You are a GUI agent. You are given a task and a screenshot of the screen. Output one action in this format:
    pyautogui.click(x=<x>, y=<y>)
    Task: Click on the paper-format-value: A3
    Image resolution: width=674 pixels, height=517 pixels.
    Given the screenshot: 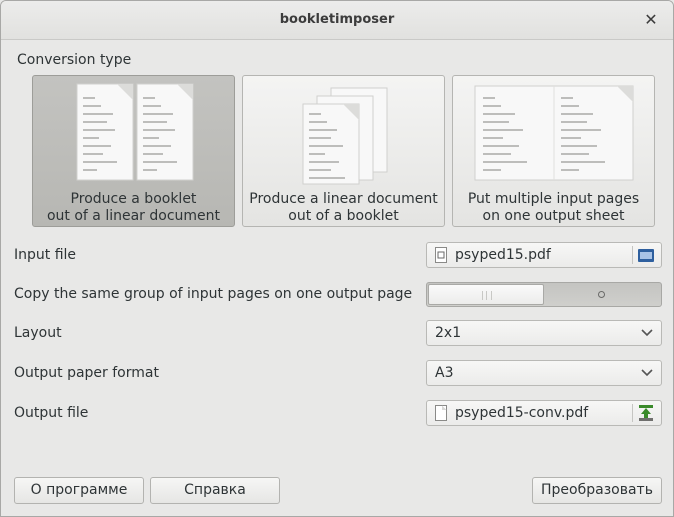 What is the action you would take?
    pyautogui.click(x=444, y=373)
    